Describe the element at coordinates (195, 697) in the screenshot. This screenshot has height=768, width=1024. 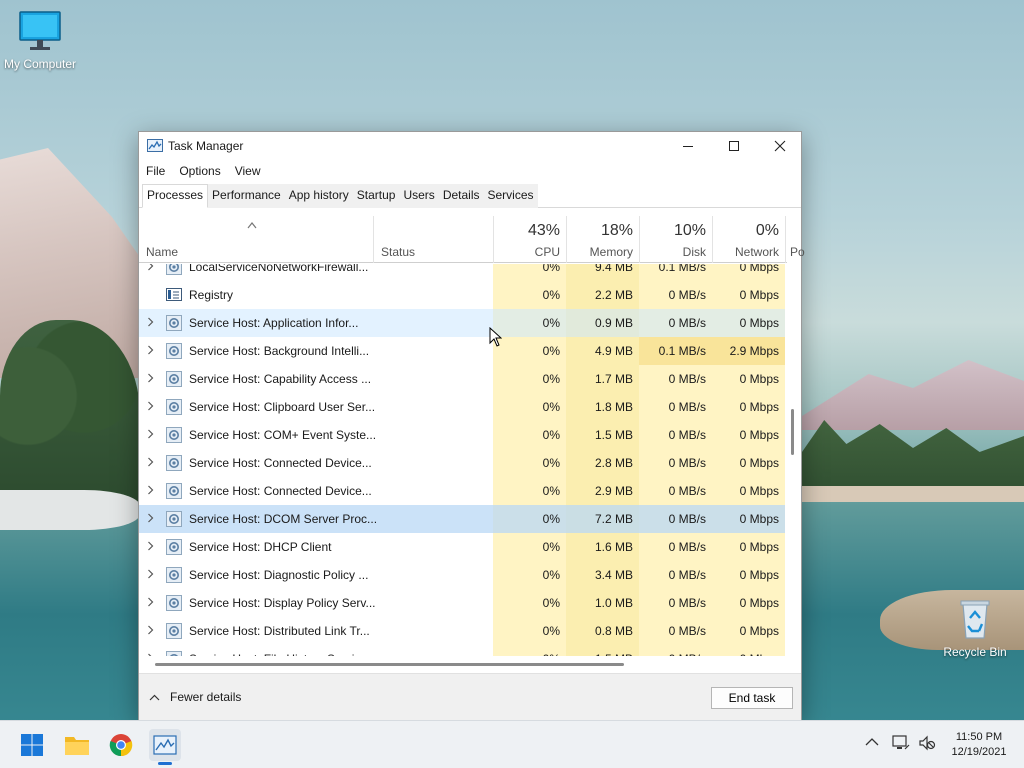
I see `fewer-details-button: Fewer details` at that location.